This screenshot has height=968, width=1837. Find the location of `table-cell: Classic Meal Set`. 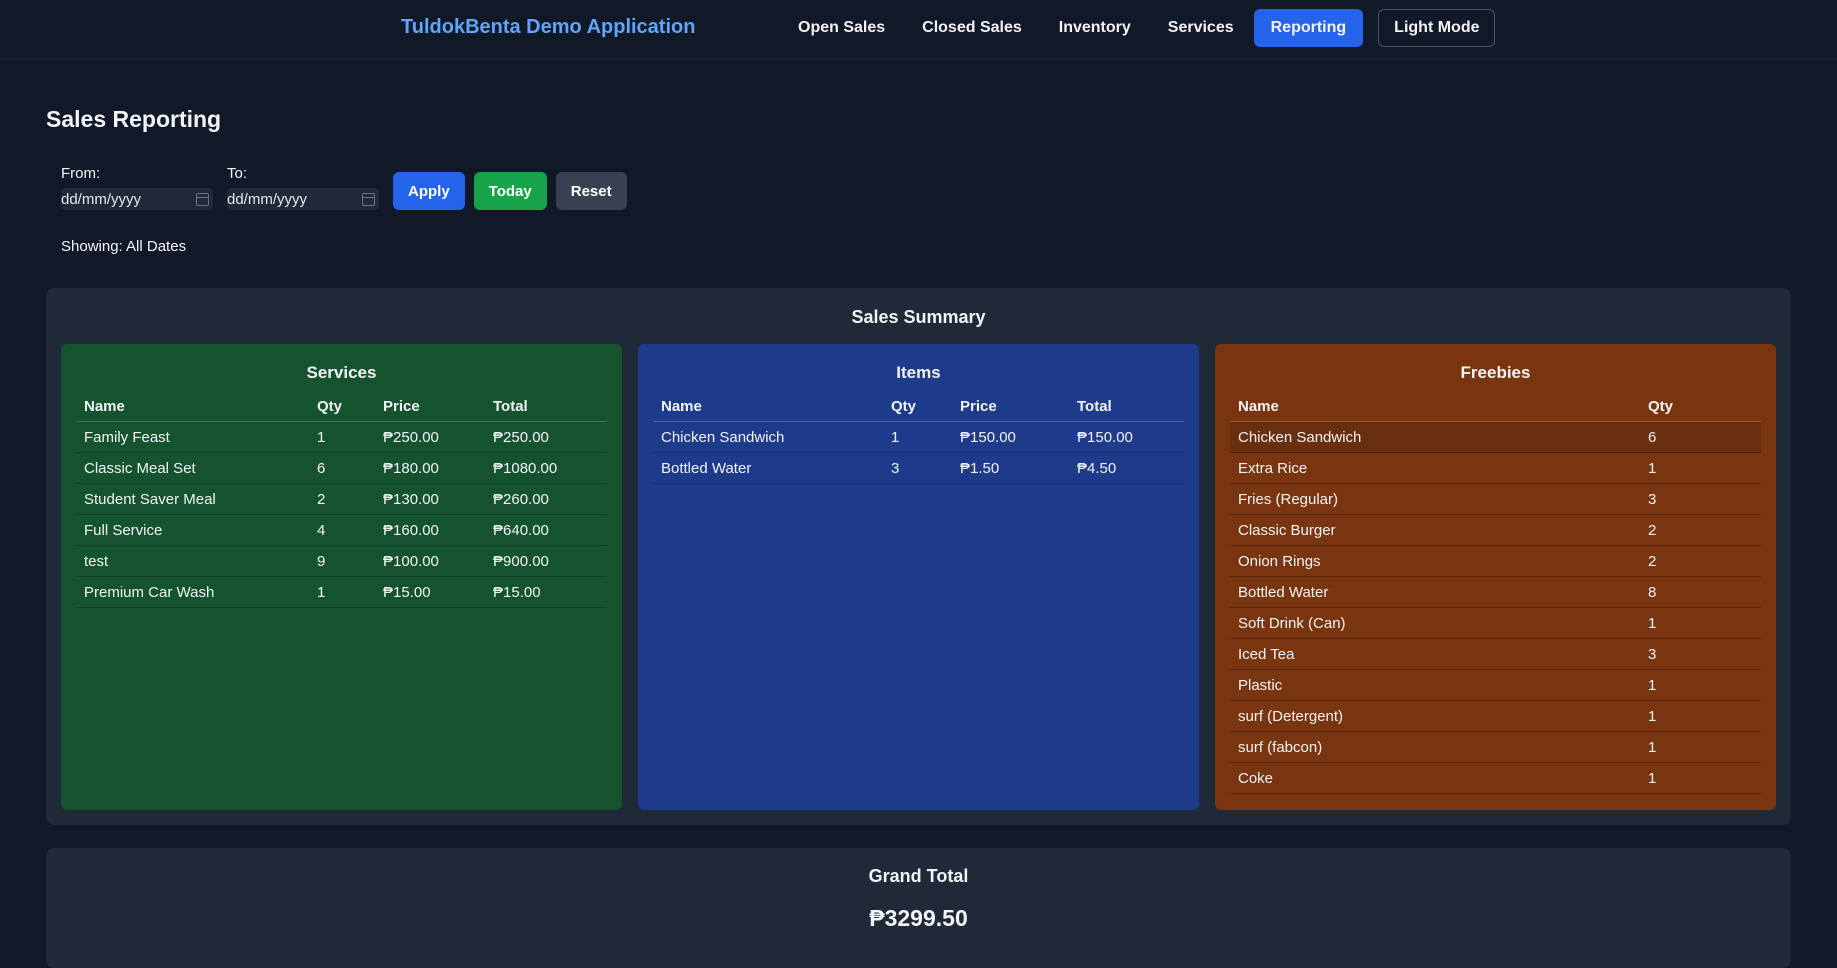

table-cell: Classic Meal Set is located at coordinates (192, 468).